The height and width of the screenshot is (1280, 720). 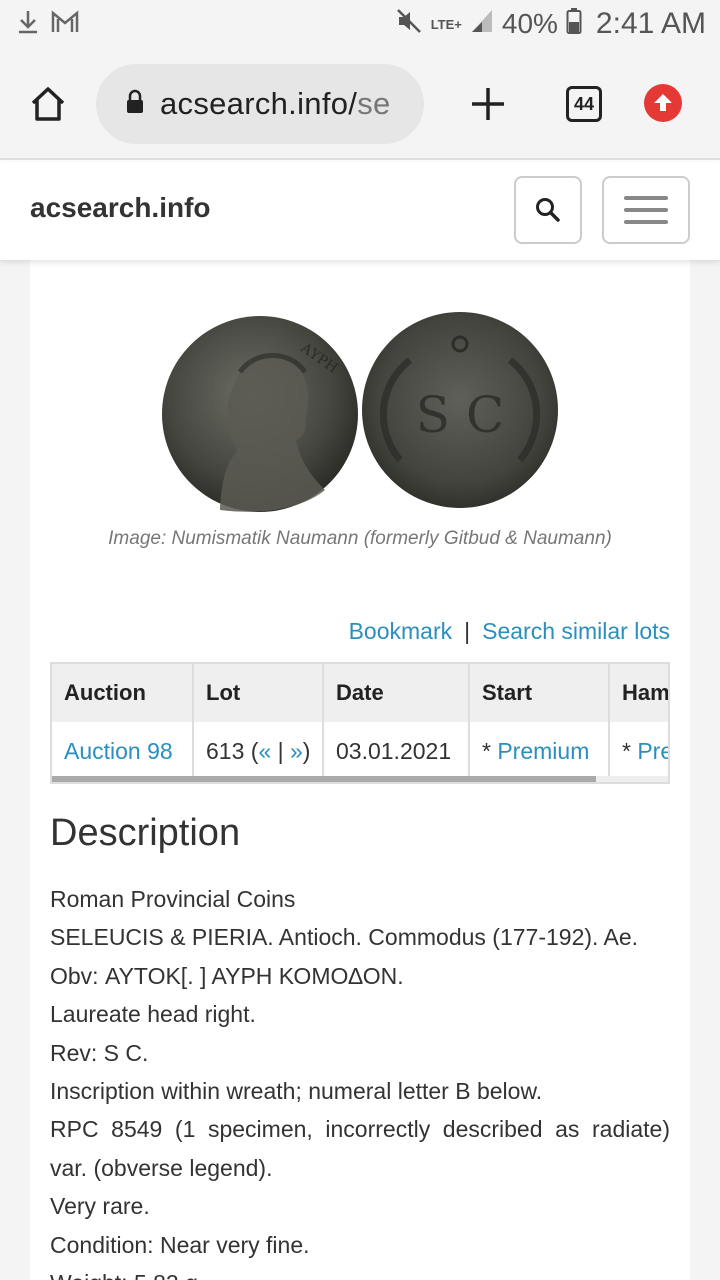 I want to click on status-left, so click(x=48, y=24).